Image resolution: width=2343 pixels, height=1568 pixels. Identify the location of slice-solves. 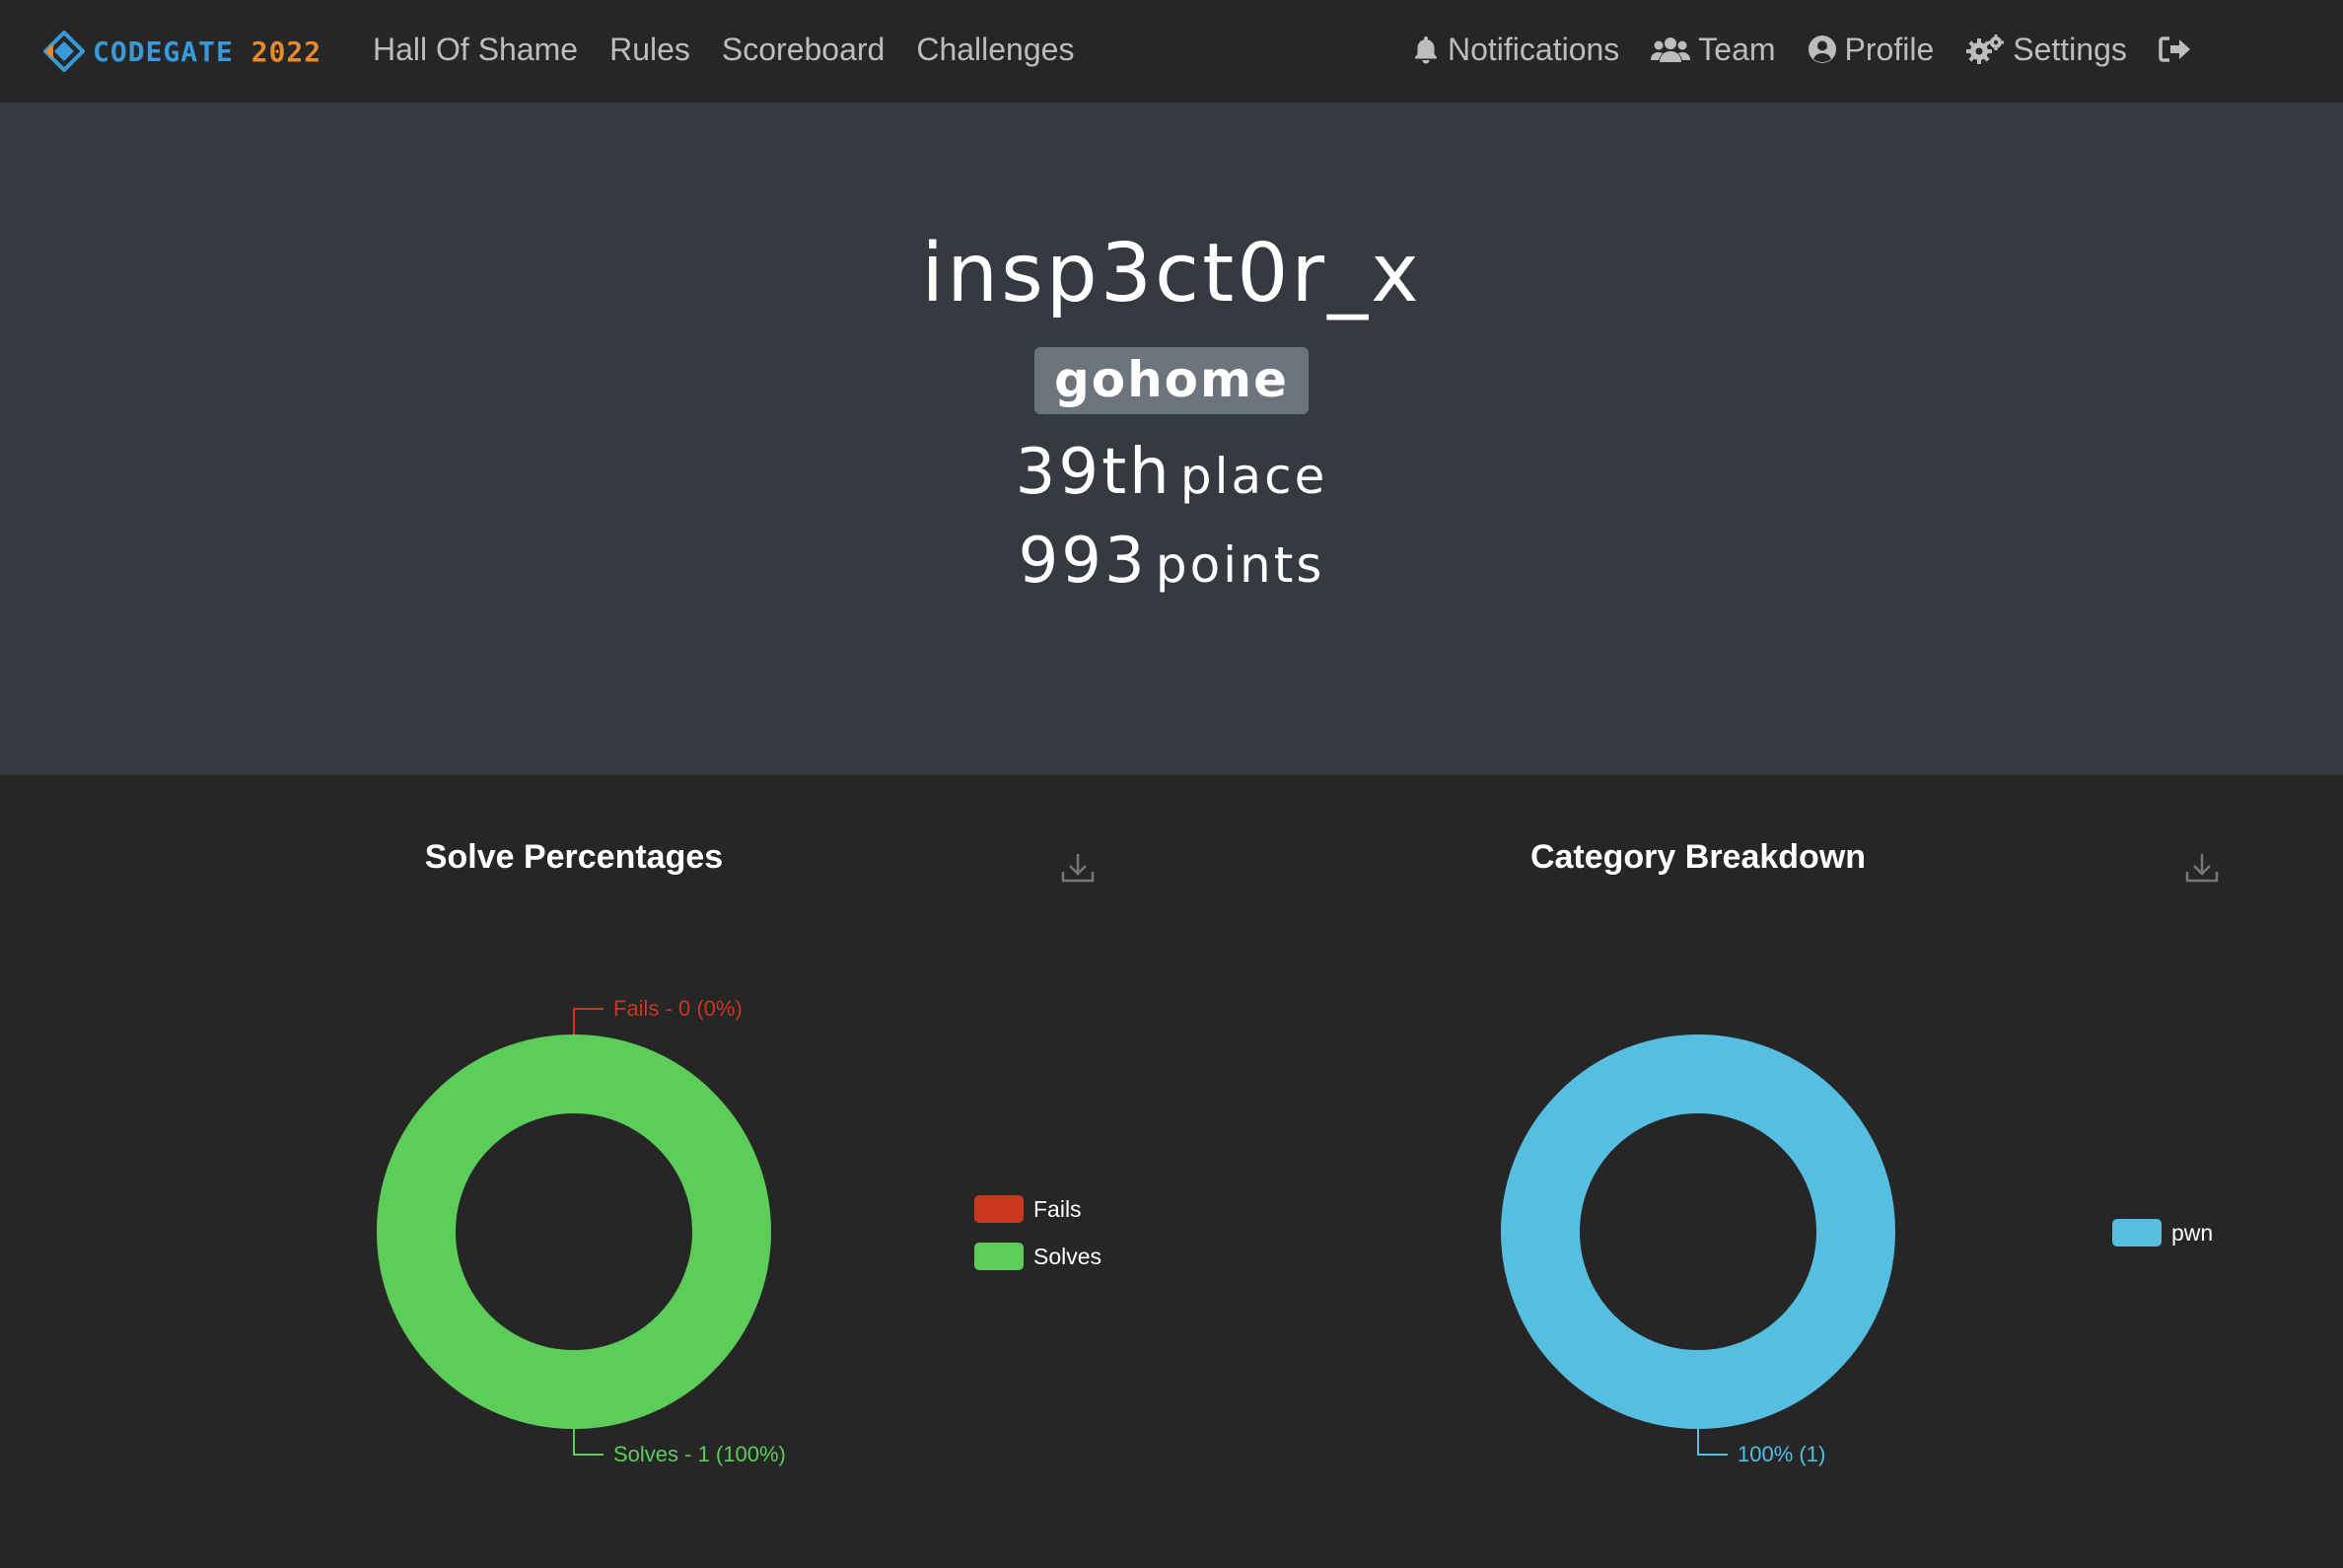
(574, 1231).